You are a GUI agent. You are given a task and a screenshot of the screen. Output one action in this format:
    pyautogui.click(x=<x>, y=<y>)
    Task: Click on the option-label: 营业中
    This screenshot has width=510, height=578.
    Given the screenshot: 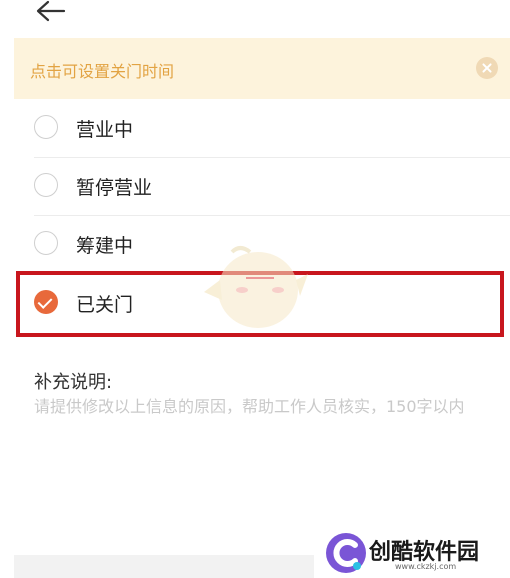 What is the action you would take?
    pyautogui.click(x=105, y=130)
    